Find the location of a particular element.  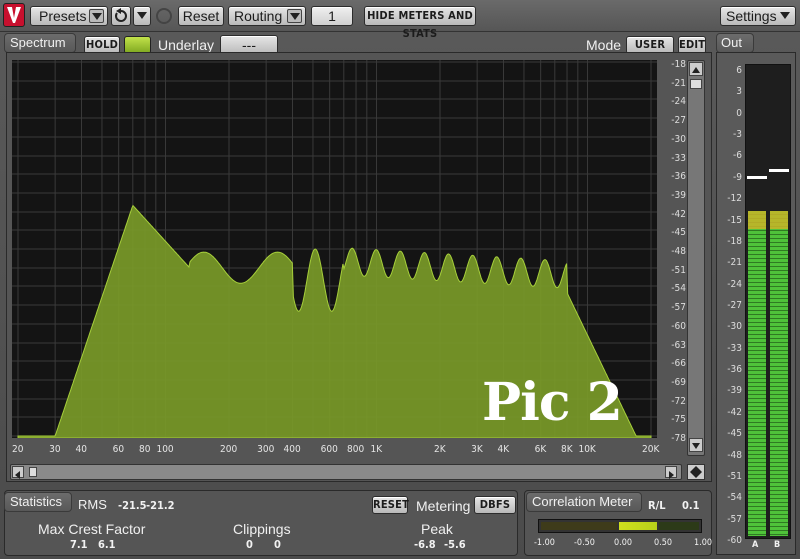

y-tick-label: -18 is located at coordinates (678, 64).